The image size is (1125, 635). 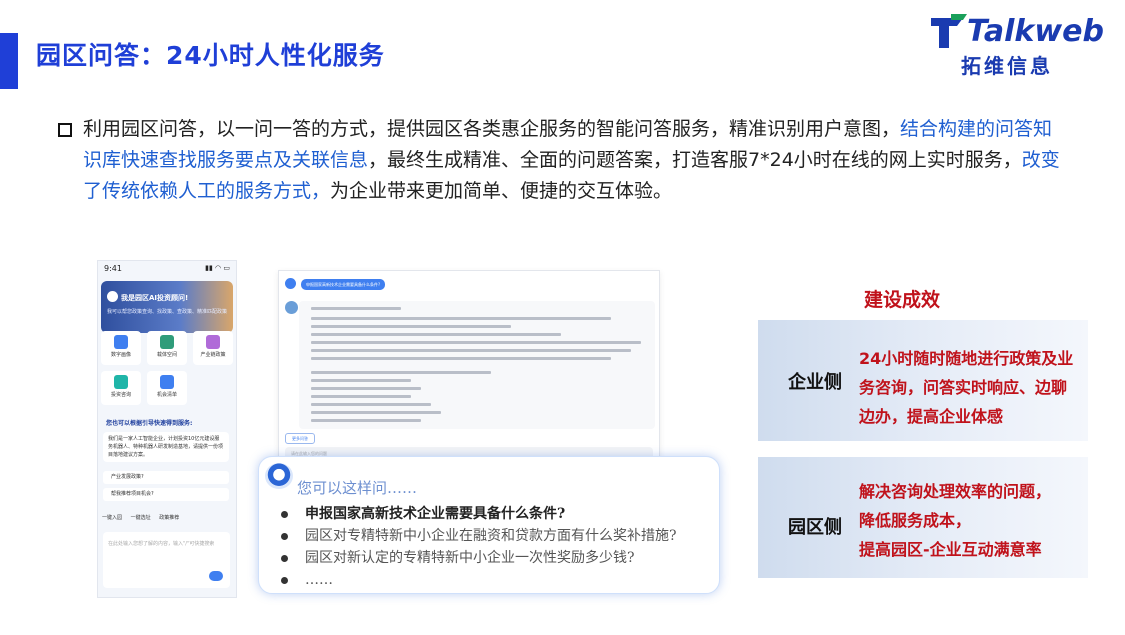 What do you see at coordinates (166, 477) in the screenshot?
I see `phone-suggest-row: 产业发展政策?` at bounding box center [166, 477].